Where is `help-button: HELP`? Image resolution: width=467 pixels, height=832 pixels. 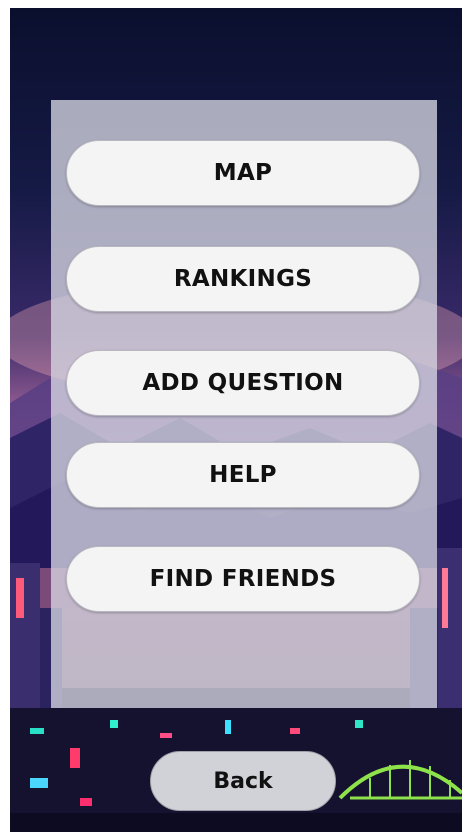
help-button: HELP is located at coordinates (243, 475).